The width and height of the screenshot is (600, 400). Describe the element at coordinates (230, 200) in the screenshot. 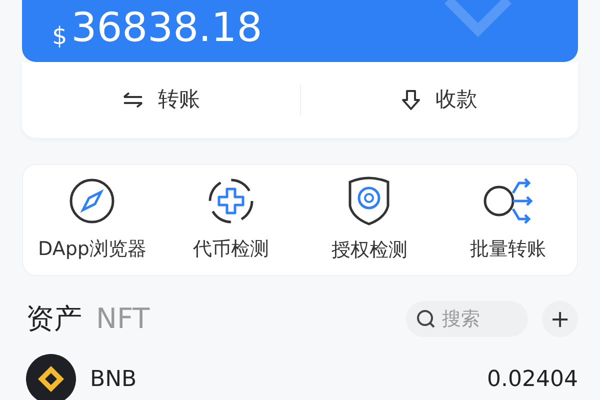

I see `plus-scan-icon` at that location.